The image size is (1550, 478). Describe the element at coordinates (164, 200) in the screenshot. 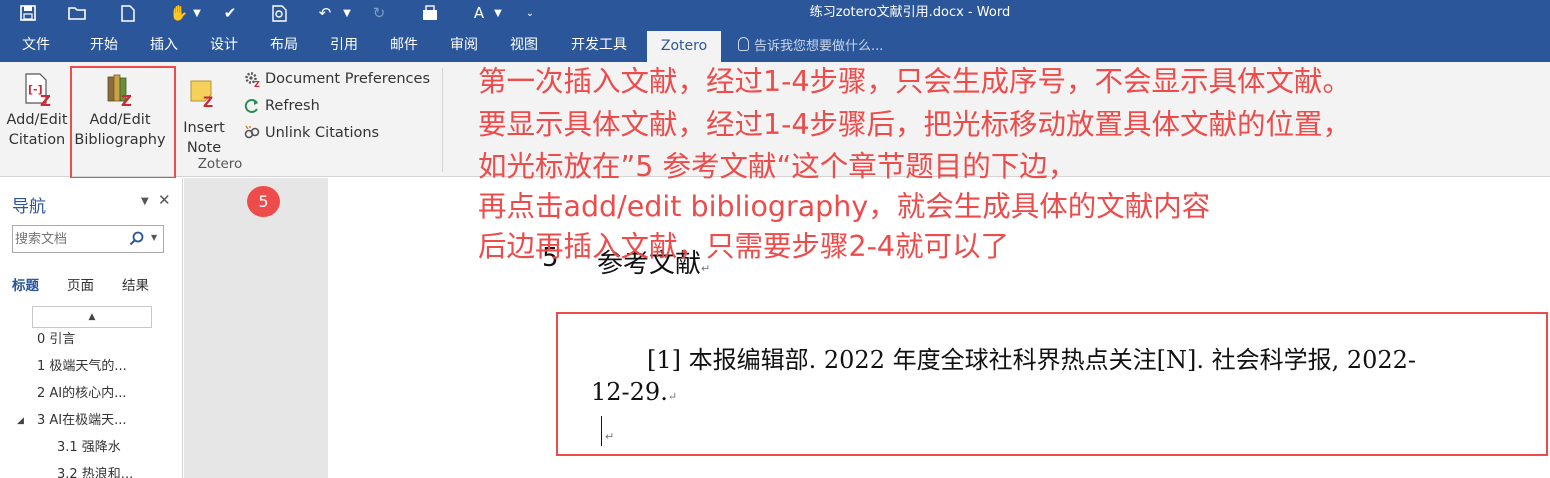

I see `close-icon: ✕` at that location.